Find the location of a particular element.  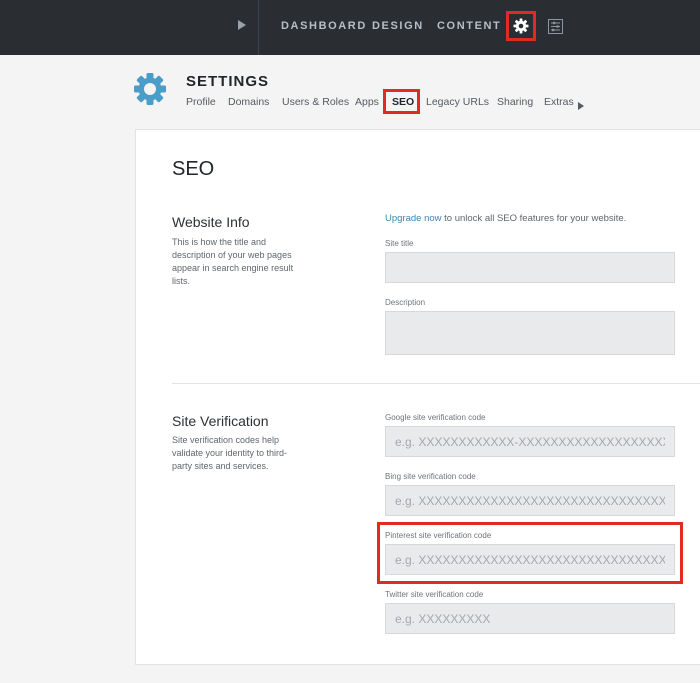

twitter-verification-input is located at coordinates (530, 618).